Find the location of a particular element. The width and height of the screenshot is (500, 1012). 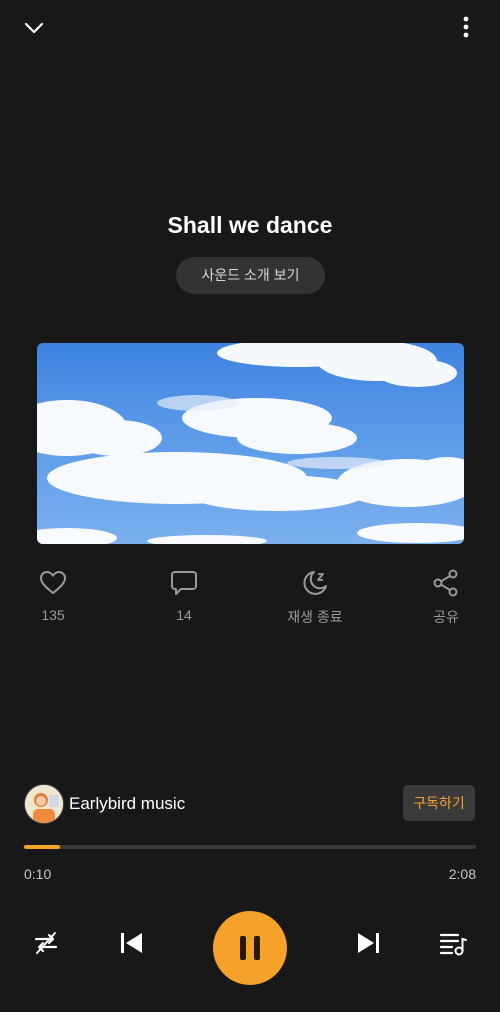

comment-count: 14 is located at coordinates (184, 615).